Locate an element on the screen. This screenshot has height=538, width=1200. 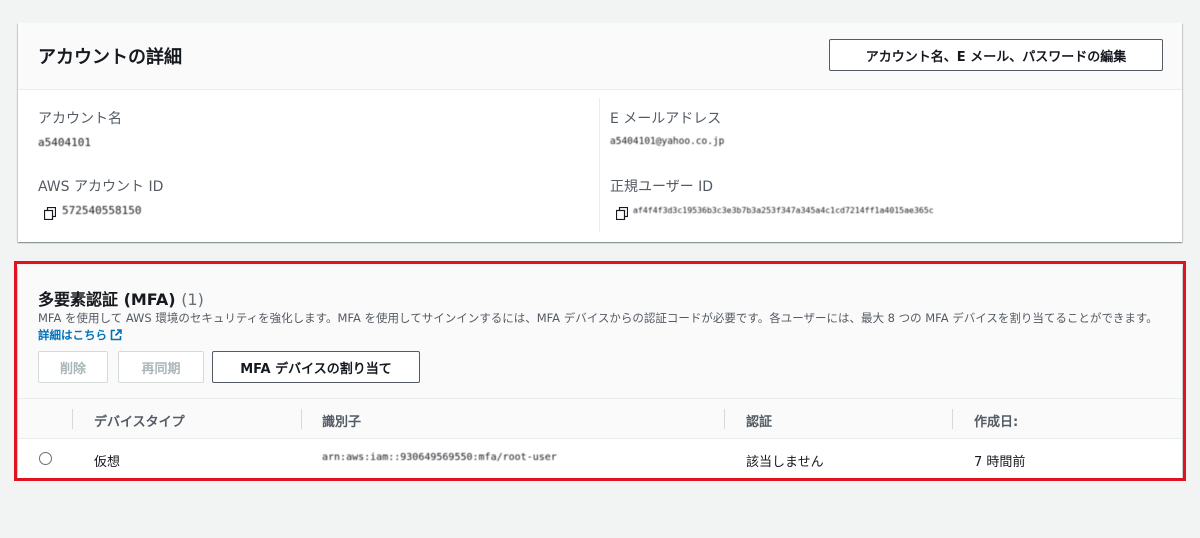
account-name-value: a5404101 is located at coordinates (64, 142).